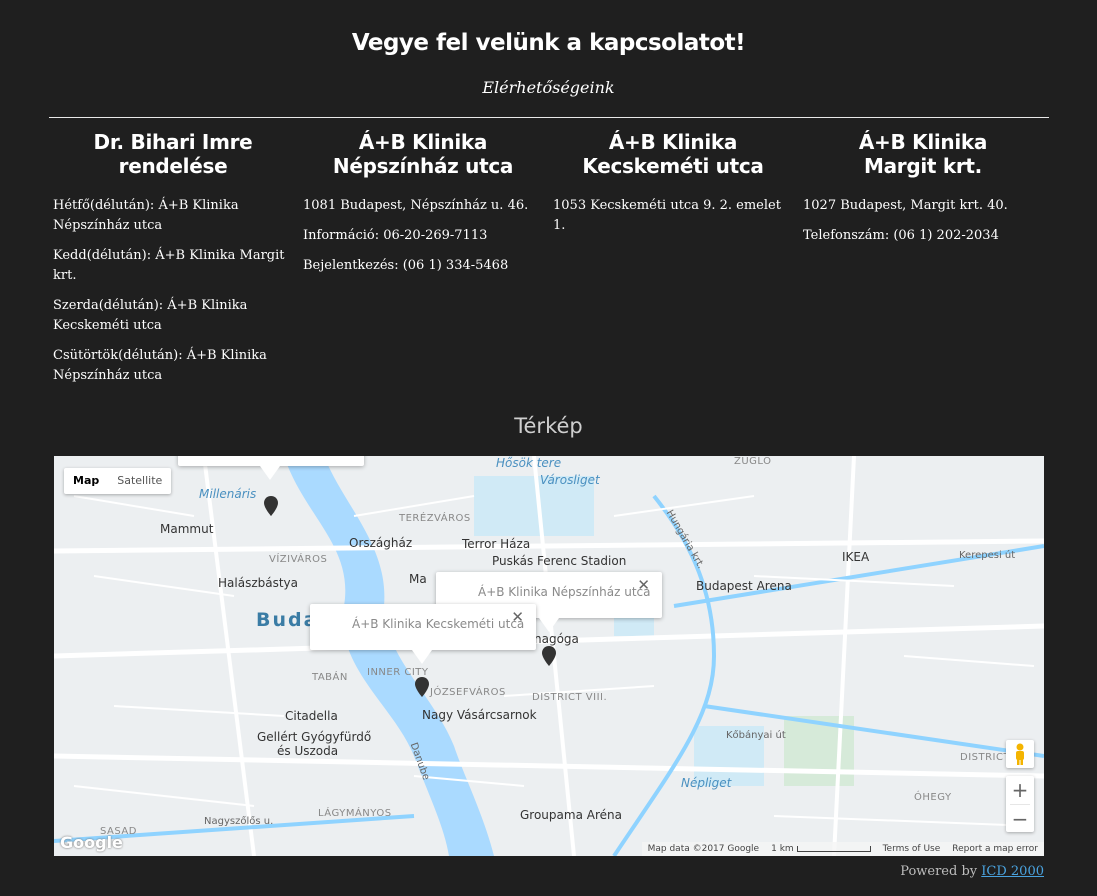  I want to click on map-label: Mammut, so click(187, 529).